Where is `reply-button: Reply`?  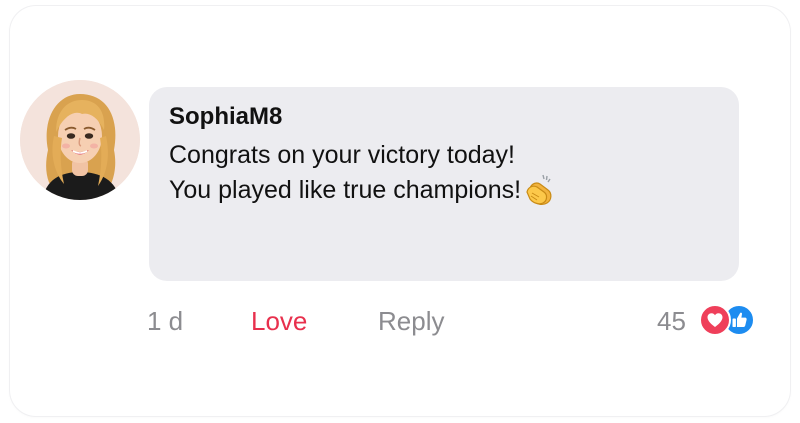
reply-button: Reply is located at coordinates (411, 321).